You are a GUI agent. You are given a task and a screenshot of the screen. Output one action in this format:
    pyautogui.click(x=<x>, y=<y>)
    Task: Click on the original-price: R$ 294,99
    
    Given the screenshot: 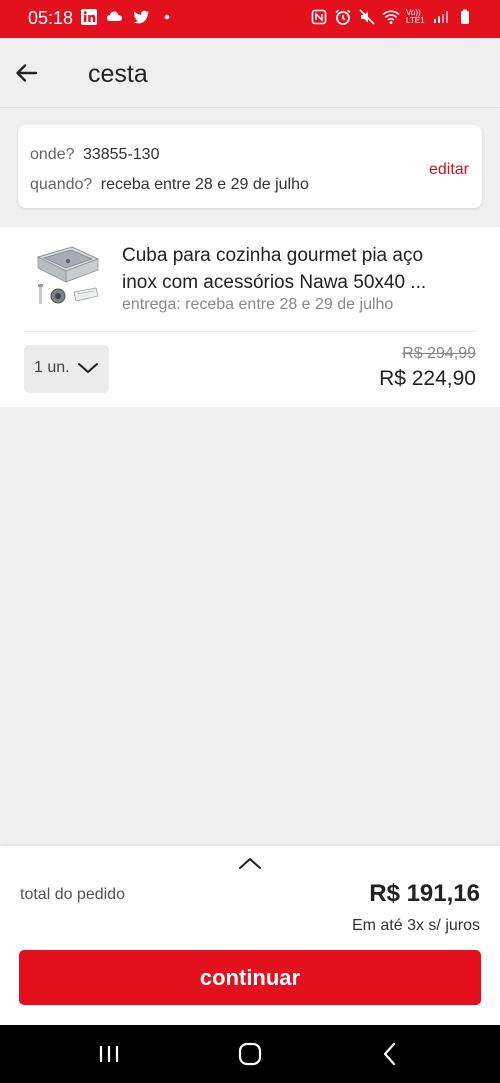 What is the action you would take?
    pyautogui.click(x=439, y=353)
    